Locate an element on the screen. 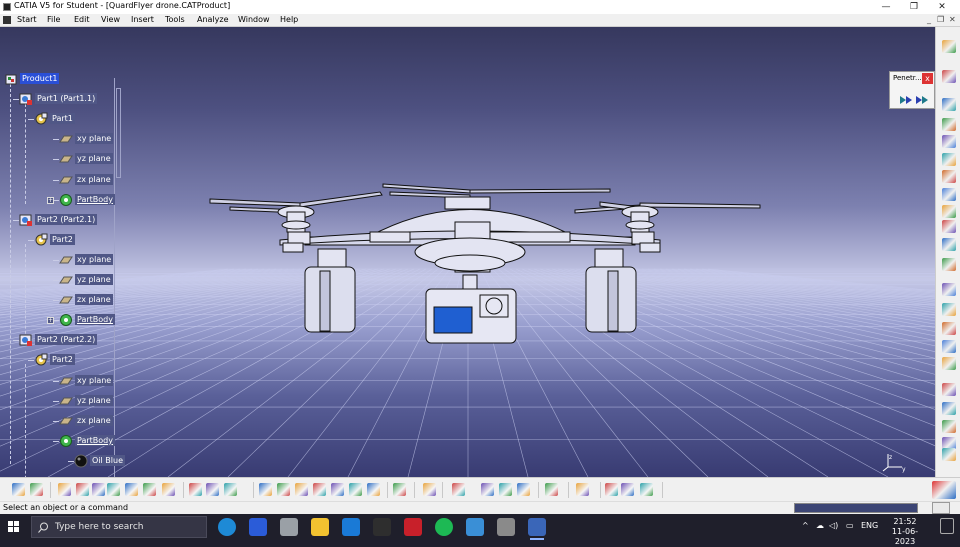 This screenshot has width=960, height=547. mdi-restore-button: ❐ is located at coordinates (940, 19).